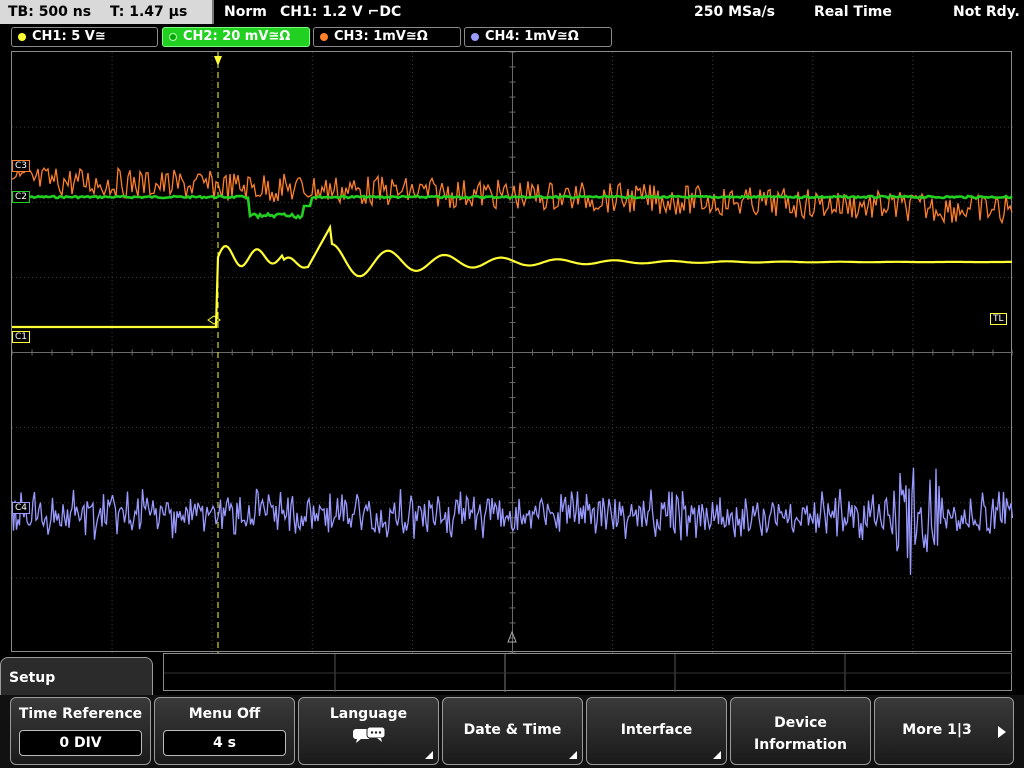  I want to click on channel-tab-ch1: CH1: 5 V≅, so click(84, 37).